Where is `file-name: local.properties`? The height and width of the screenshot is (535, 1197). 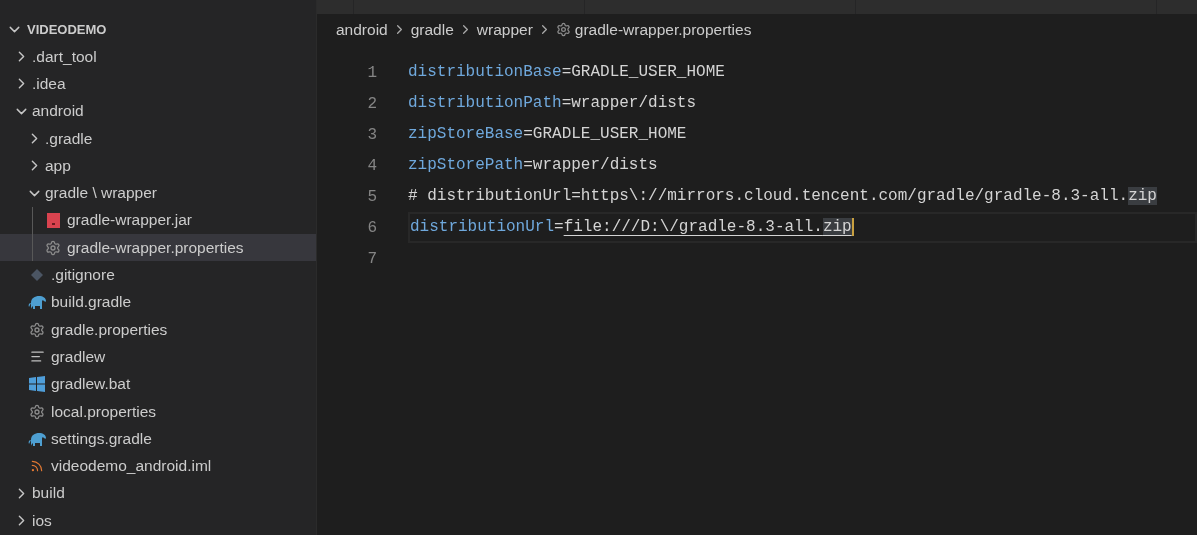
file-name: local.properties is located at coordinates (104, 411).